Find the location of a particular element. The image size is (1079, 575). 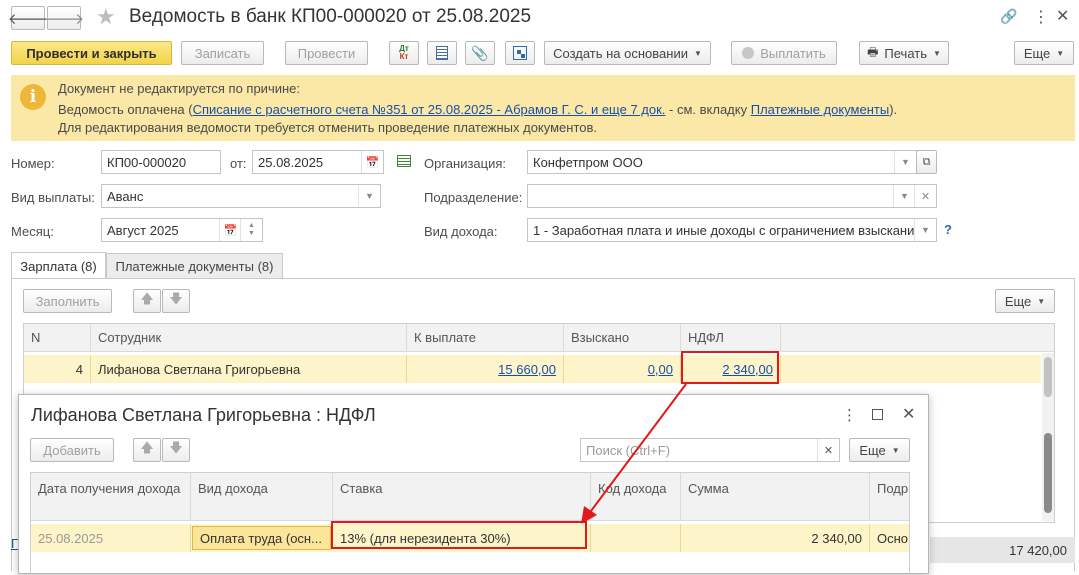

star-icon: ★ is located at coordinates (106, 17).